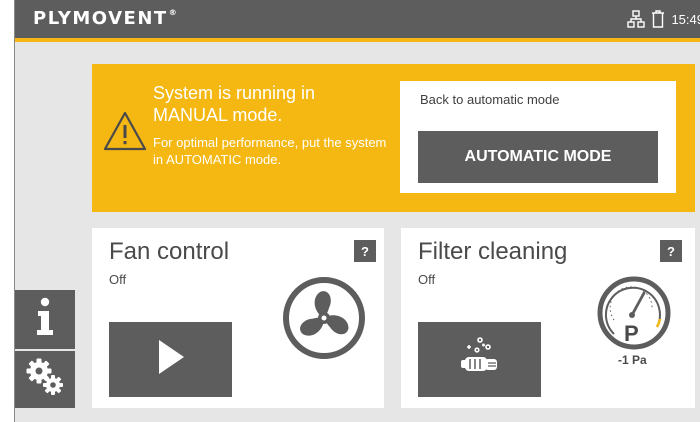 The image size is (700, 422). Describe the element at coordinates (234, 104) in the screenshot. I see `banner-title: System is running in MANUAL mode.` at that location.